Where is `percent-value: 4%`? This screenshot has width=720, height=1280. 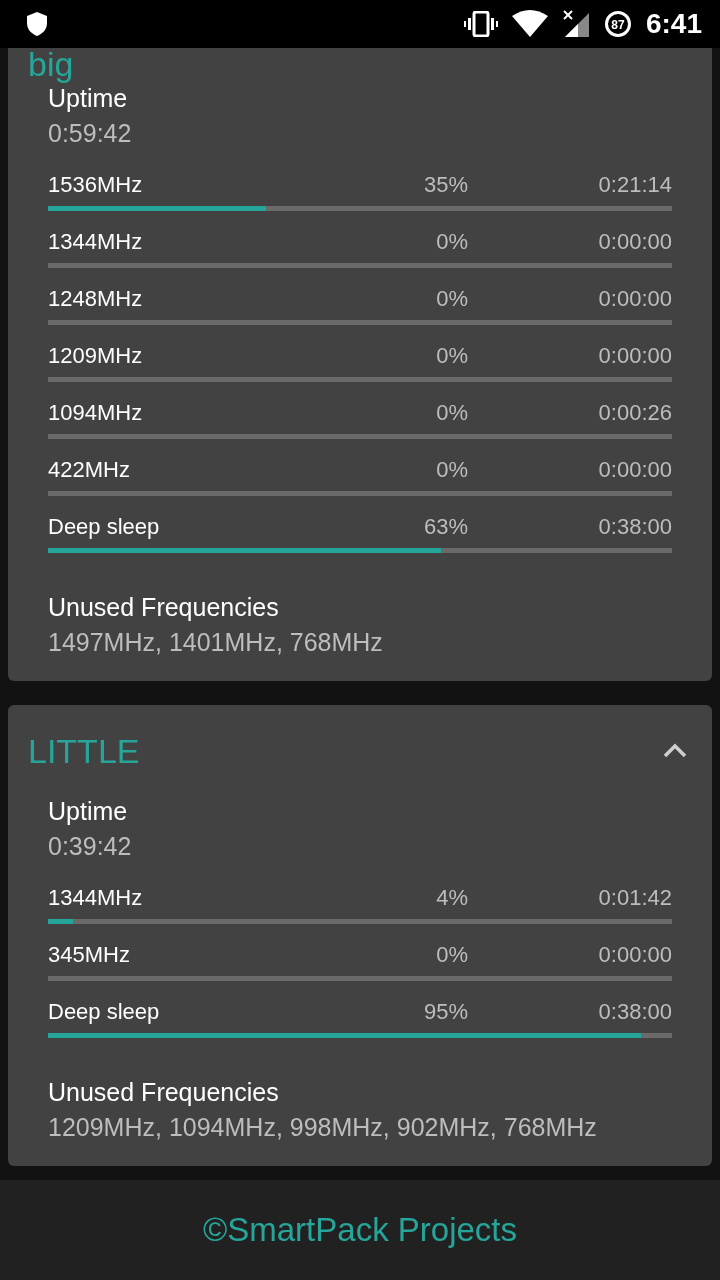 percent-value: 4% is located at coordinates (451, 898).